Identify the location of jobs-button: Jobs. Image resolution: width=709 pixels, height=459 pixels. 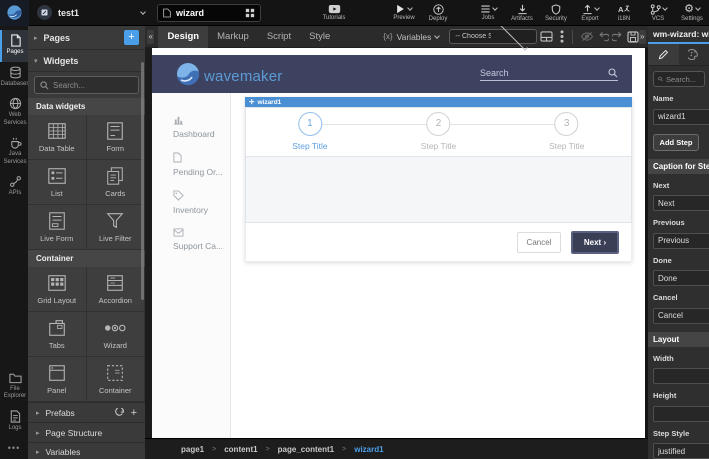
(488, 13).